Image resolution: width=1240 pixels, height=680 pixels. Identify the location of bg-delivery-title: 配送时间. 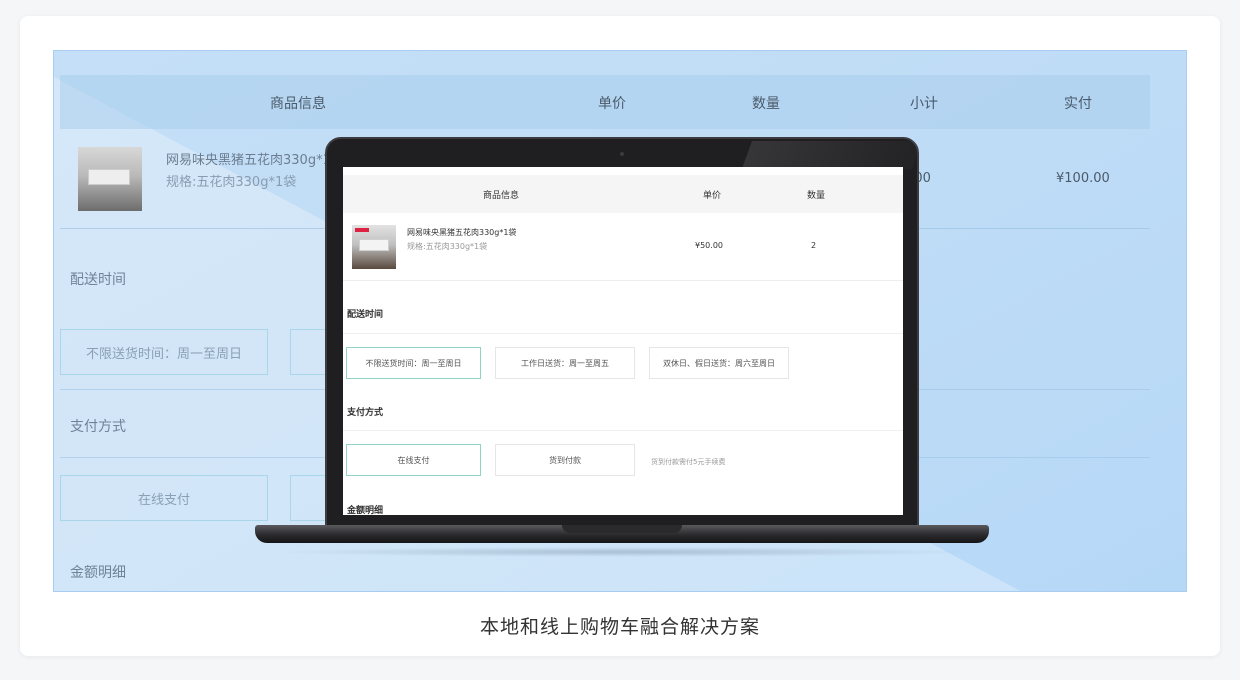
(98, 280).